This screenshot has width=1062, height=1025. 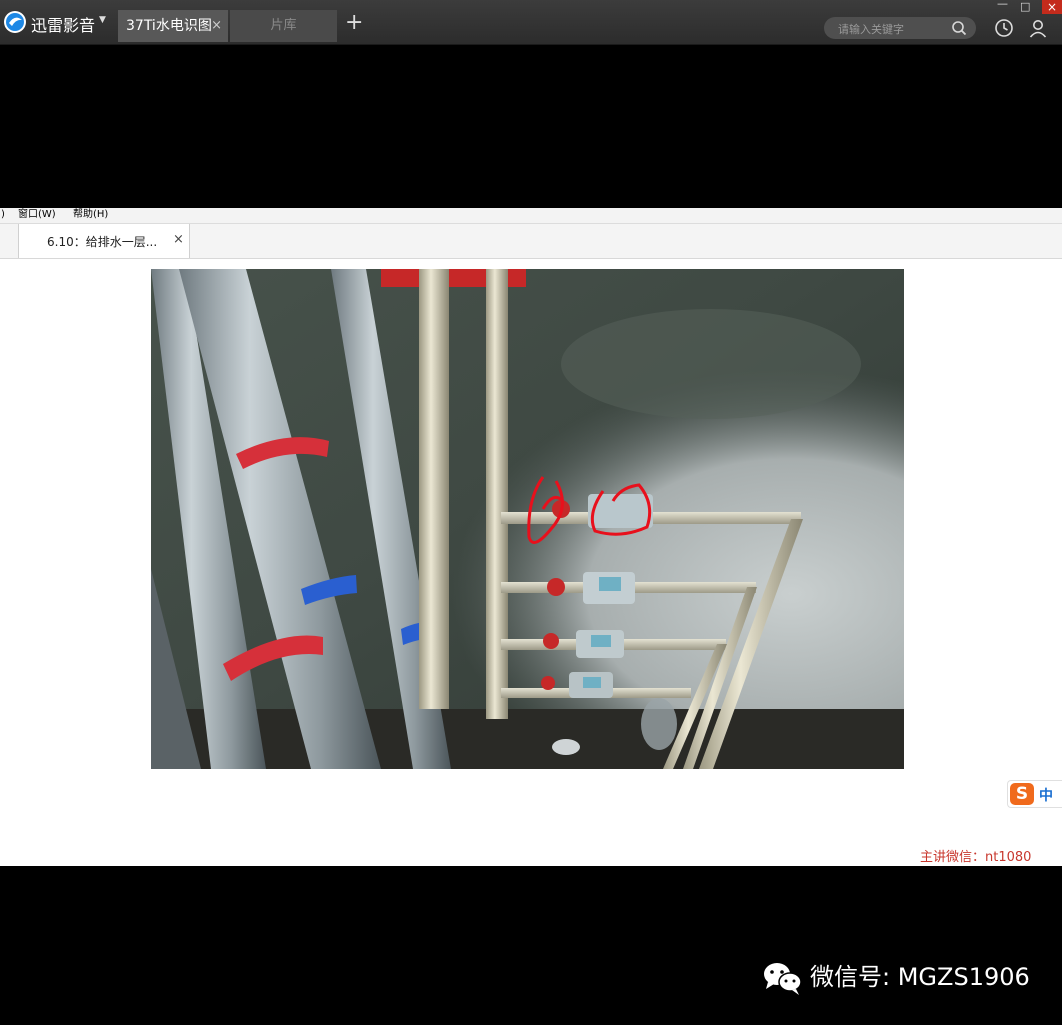 I want to click on menu-bar: ) 窗口(W) 帮助(H), so click(x=531, y=216).